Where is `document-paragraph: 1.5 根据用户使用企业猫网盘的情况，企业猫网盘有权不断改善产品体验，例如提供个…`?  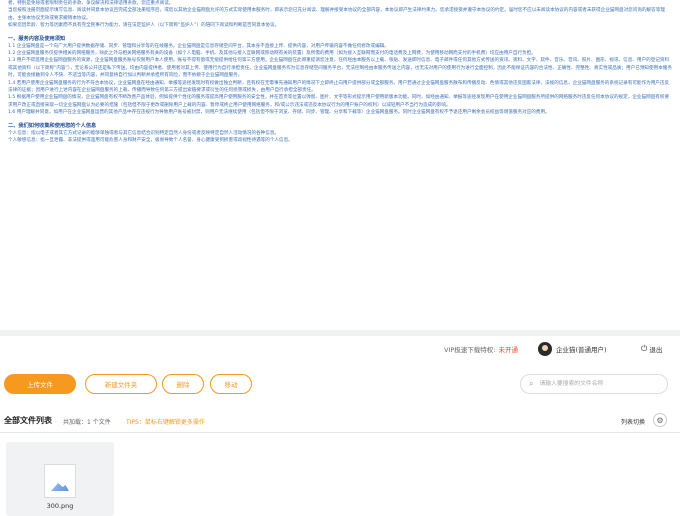
document-paragraph: 1.5 根据用户使用企业猫网盘的情况，企业猫网盘有权不断改善产品体验，例如提供个… is located at coordinates (339, 101).